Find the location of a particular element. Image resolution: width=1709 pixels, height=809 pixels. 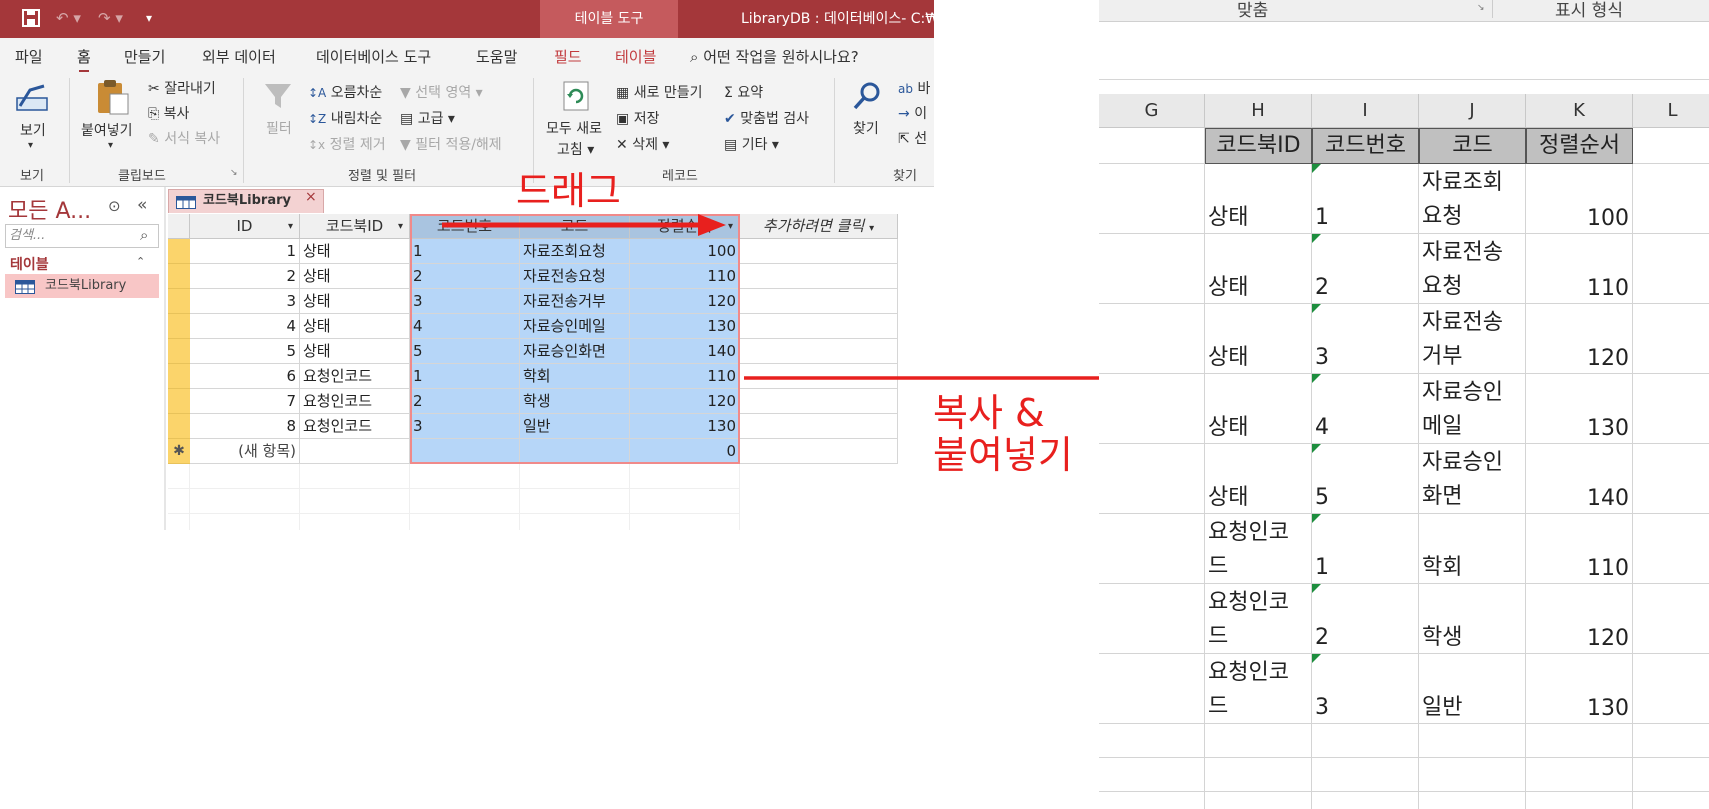

redo-icon: ↷ ▾ is located at coordinates (110, 18).